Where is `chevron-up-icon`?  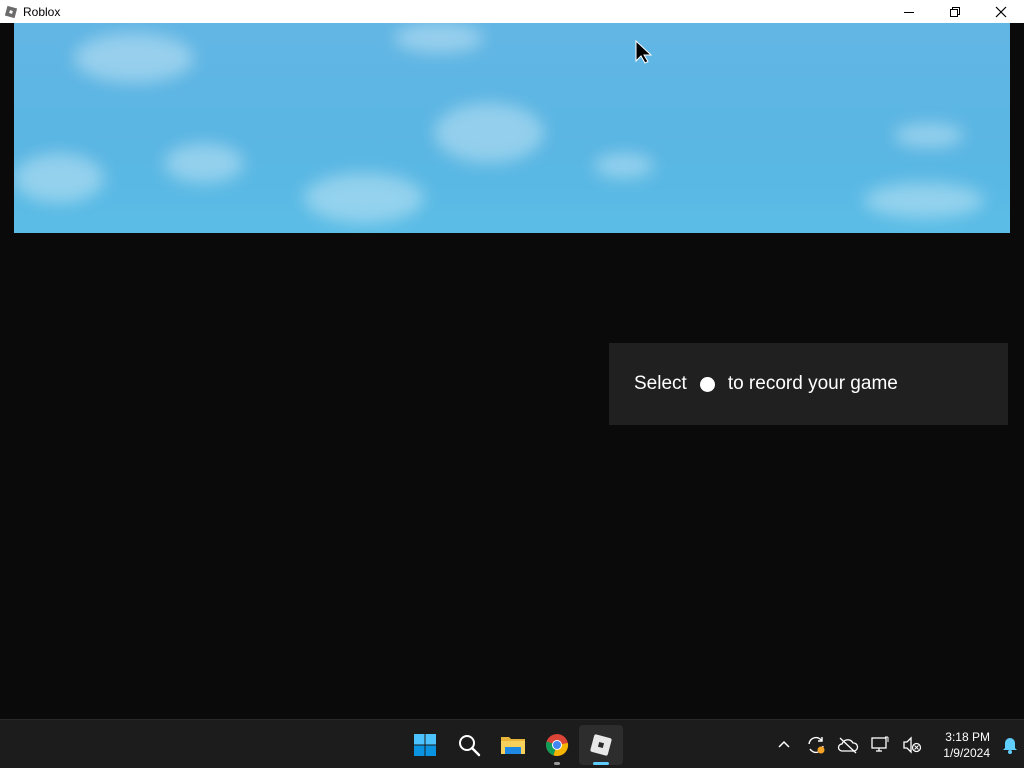 chevron-up-icon is located at coordinates (784, 744).